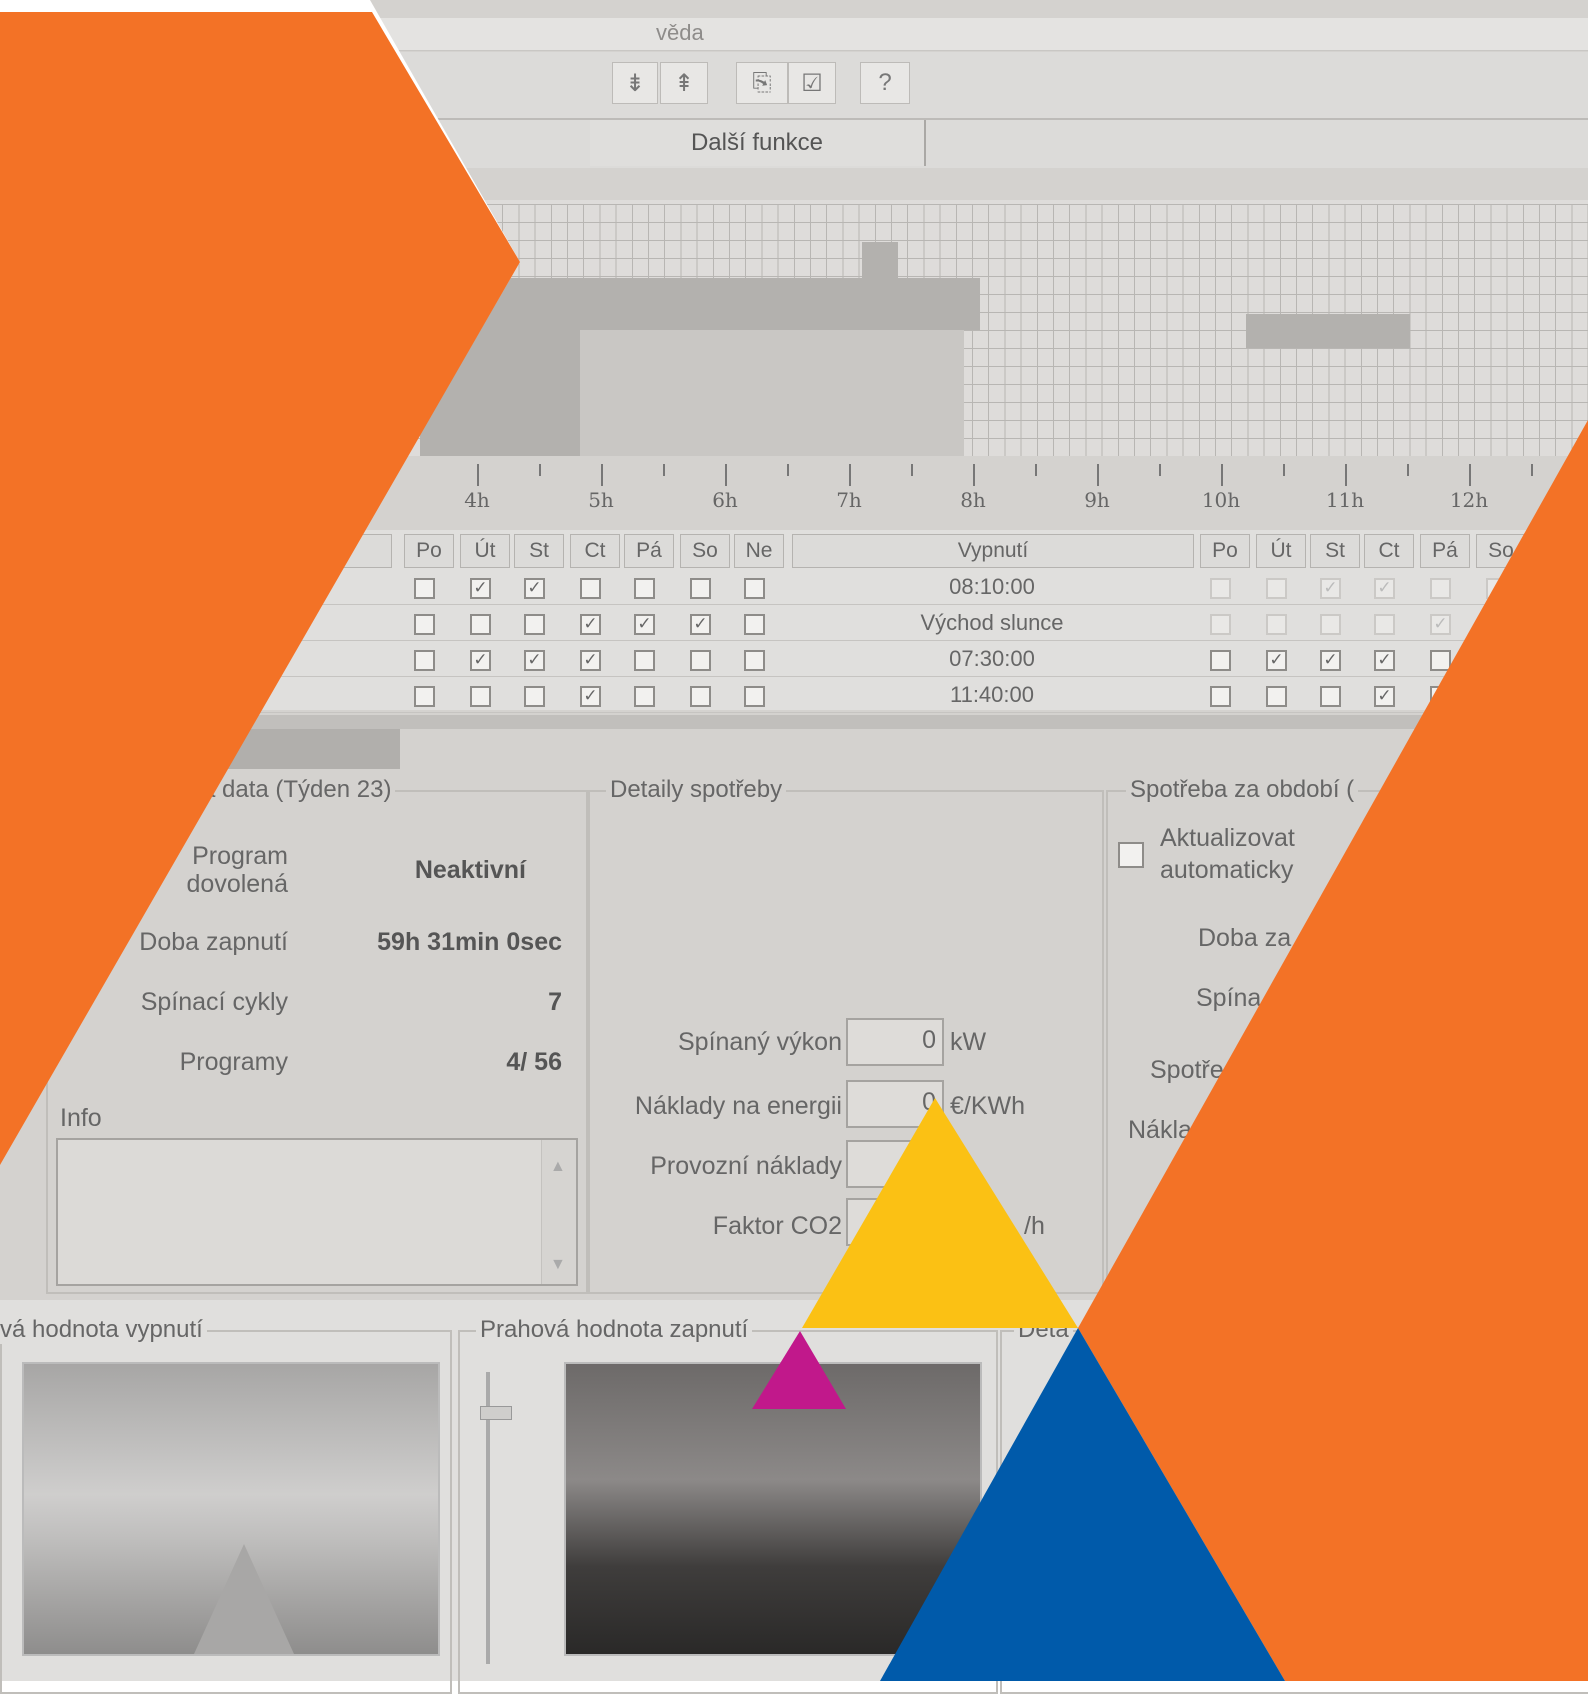 This screenshot has height=1694, width=1588. Describe the element at coordinates (799, 1370) in the screenshot. I see `magenta-triangle-shape` at that location.